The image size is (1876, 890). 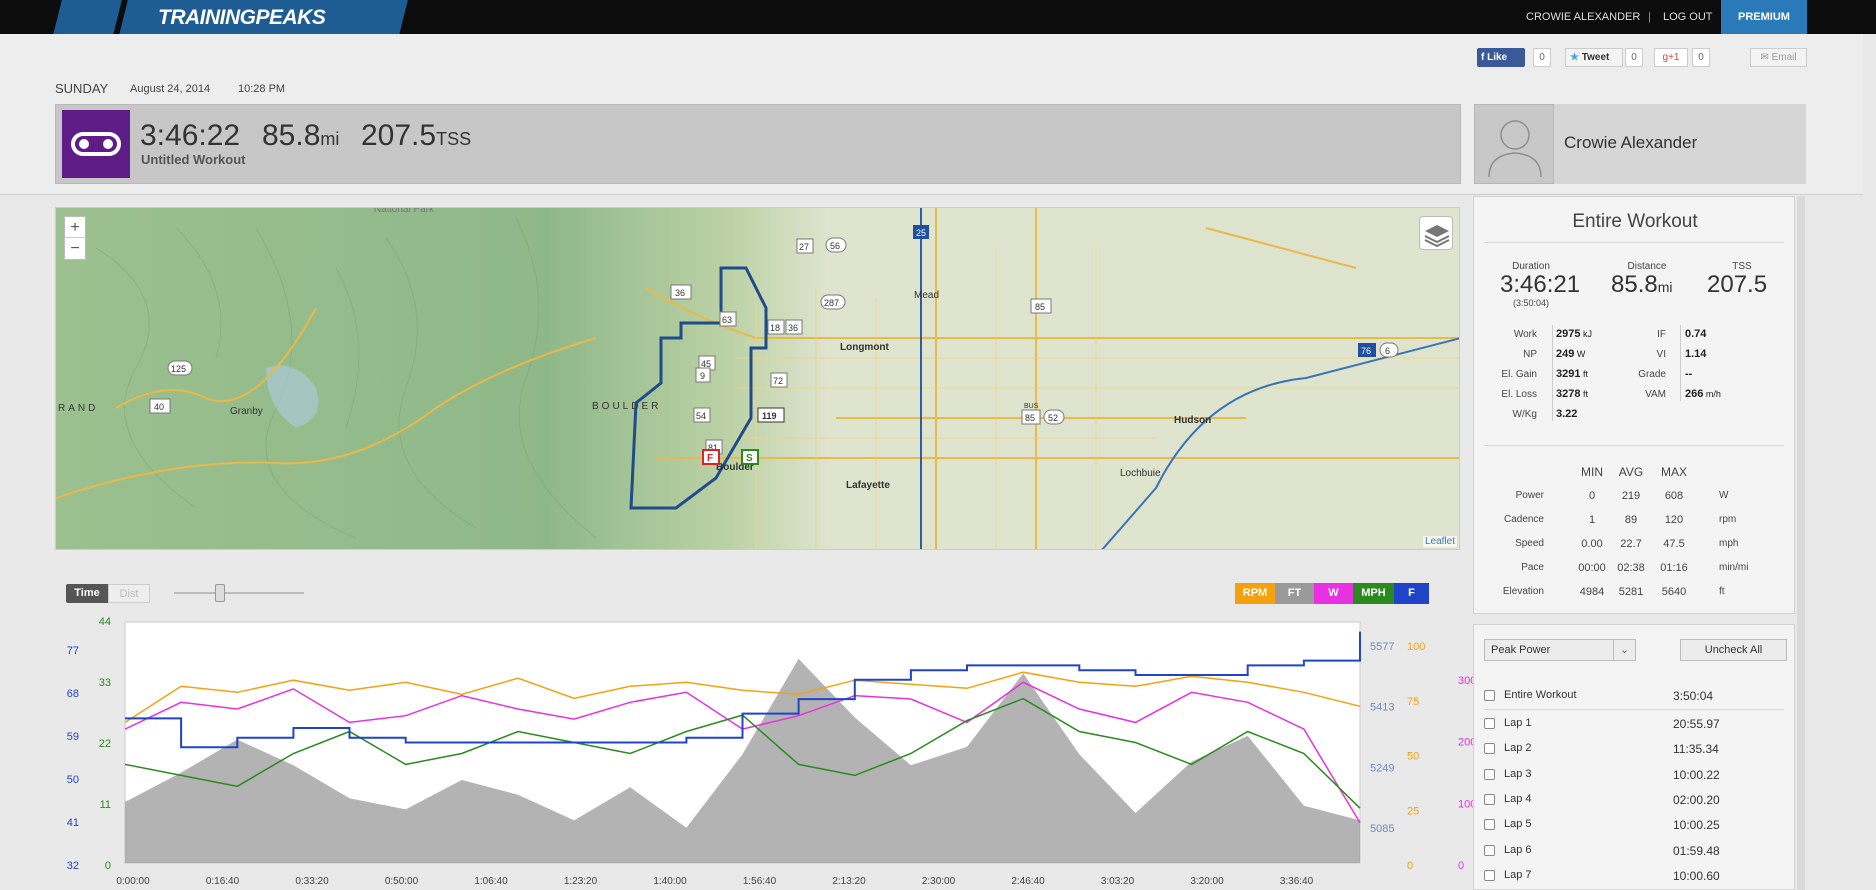 I want to click on time-toggle-button: Time, so click(x=87, y=593).